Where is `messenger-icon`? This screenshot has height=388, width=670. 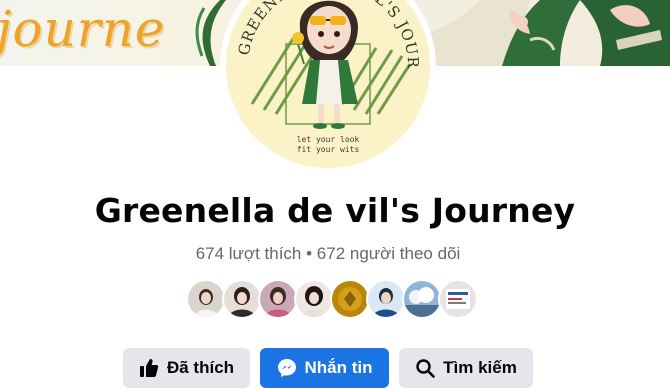
messenger-icon is located at coordinates (287, 368).